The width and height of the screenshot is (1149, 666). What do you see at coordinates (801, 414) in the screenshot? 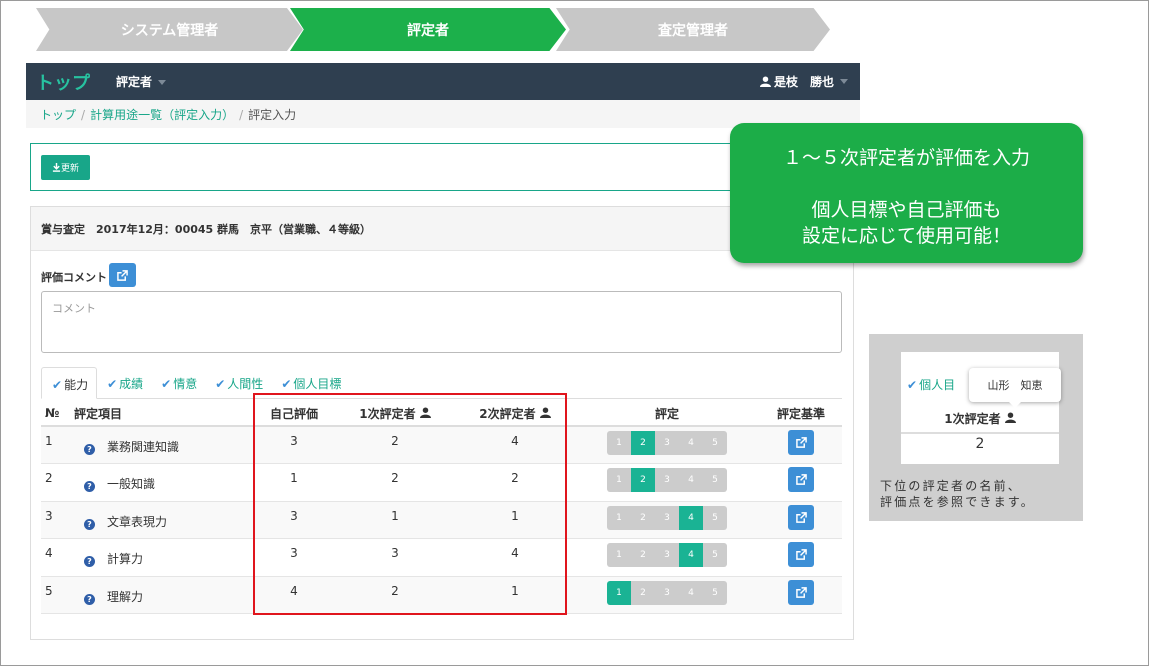
I see `col-criteria: 評定基準` at bounding box center [801, 414].